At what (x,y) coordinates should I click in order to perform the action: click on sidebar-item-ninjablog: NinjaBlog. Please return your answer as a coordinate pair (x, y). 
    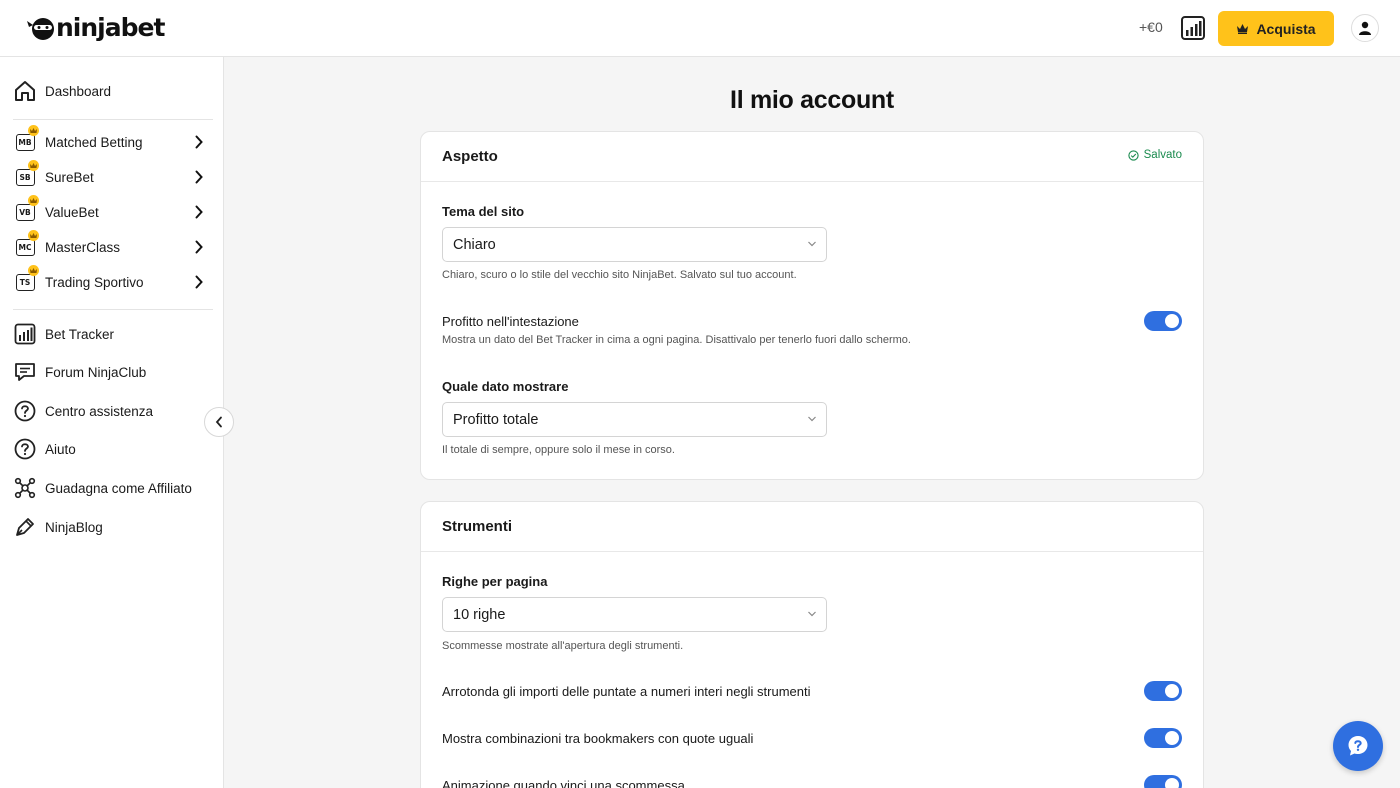
    Looking at the image, I should click on (113, 527).